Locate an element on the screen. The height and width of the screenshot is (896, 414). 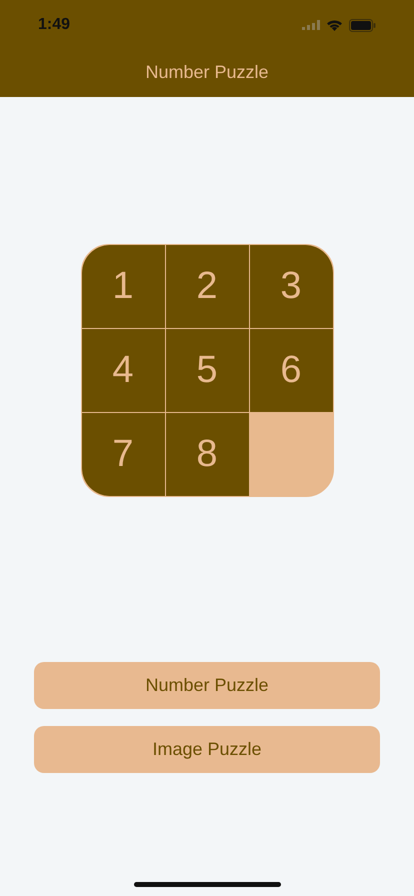
number-tile: 1 is located at coordinates (123, 286).